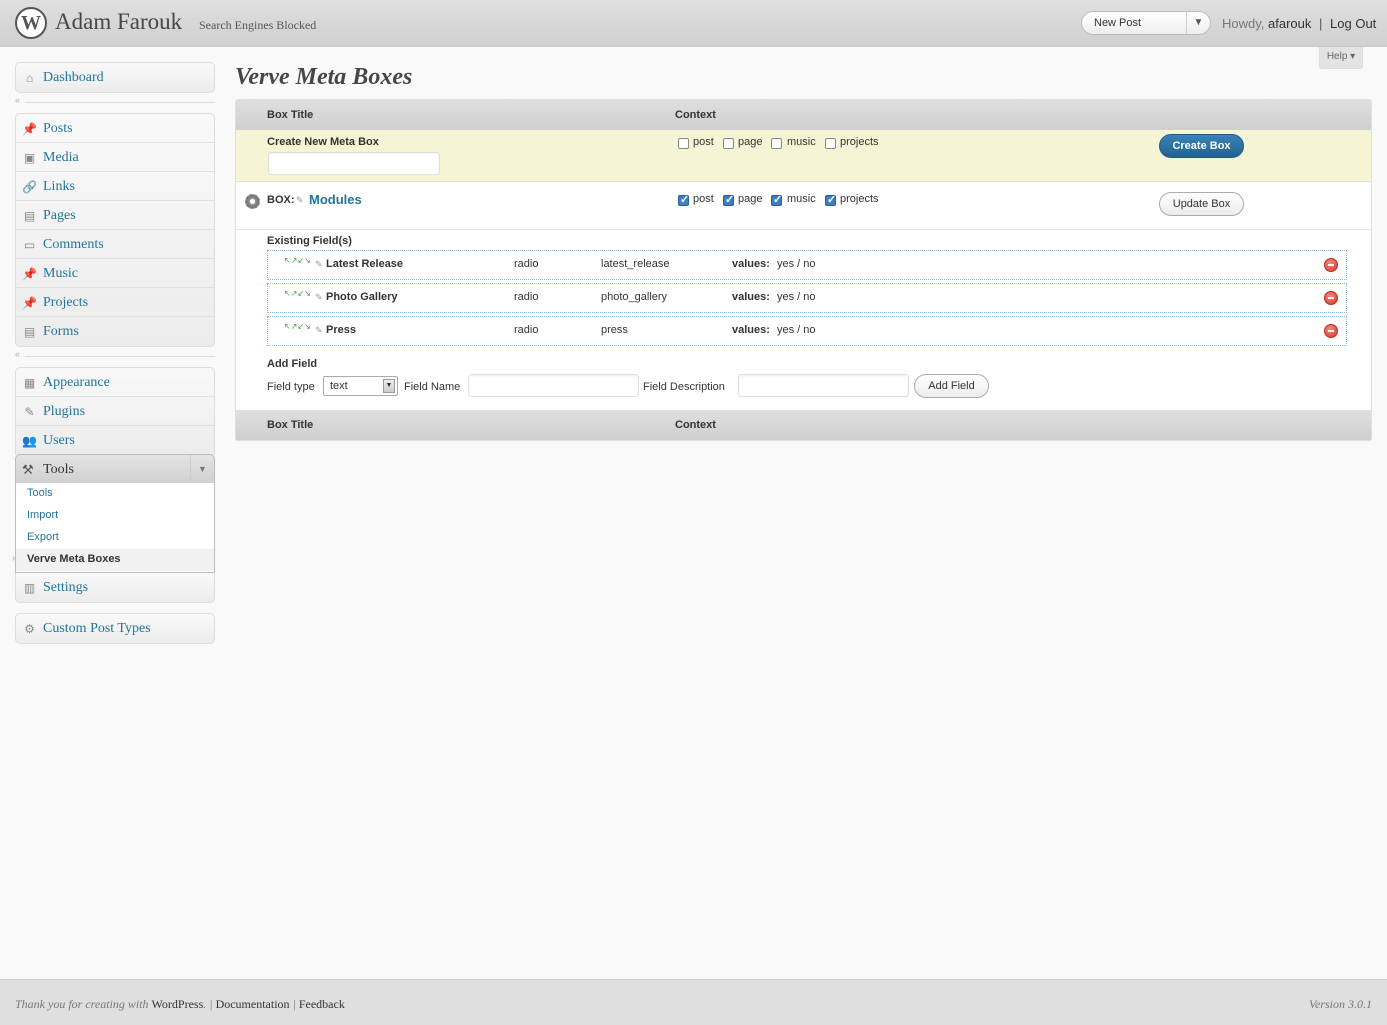 The width and height of the screenshot is (1387, 1025). I want to click on menu-item-label: Pages, so click(59, 216).